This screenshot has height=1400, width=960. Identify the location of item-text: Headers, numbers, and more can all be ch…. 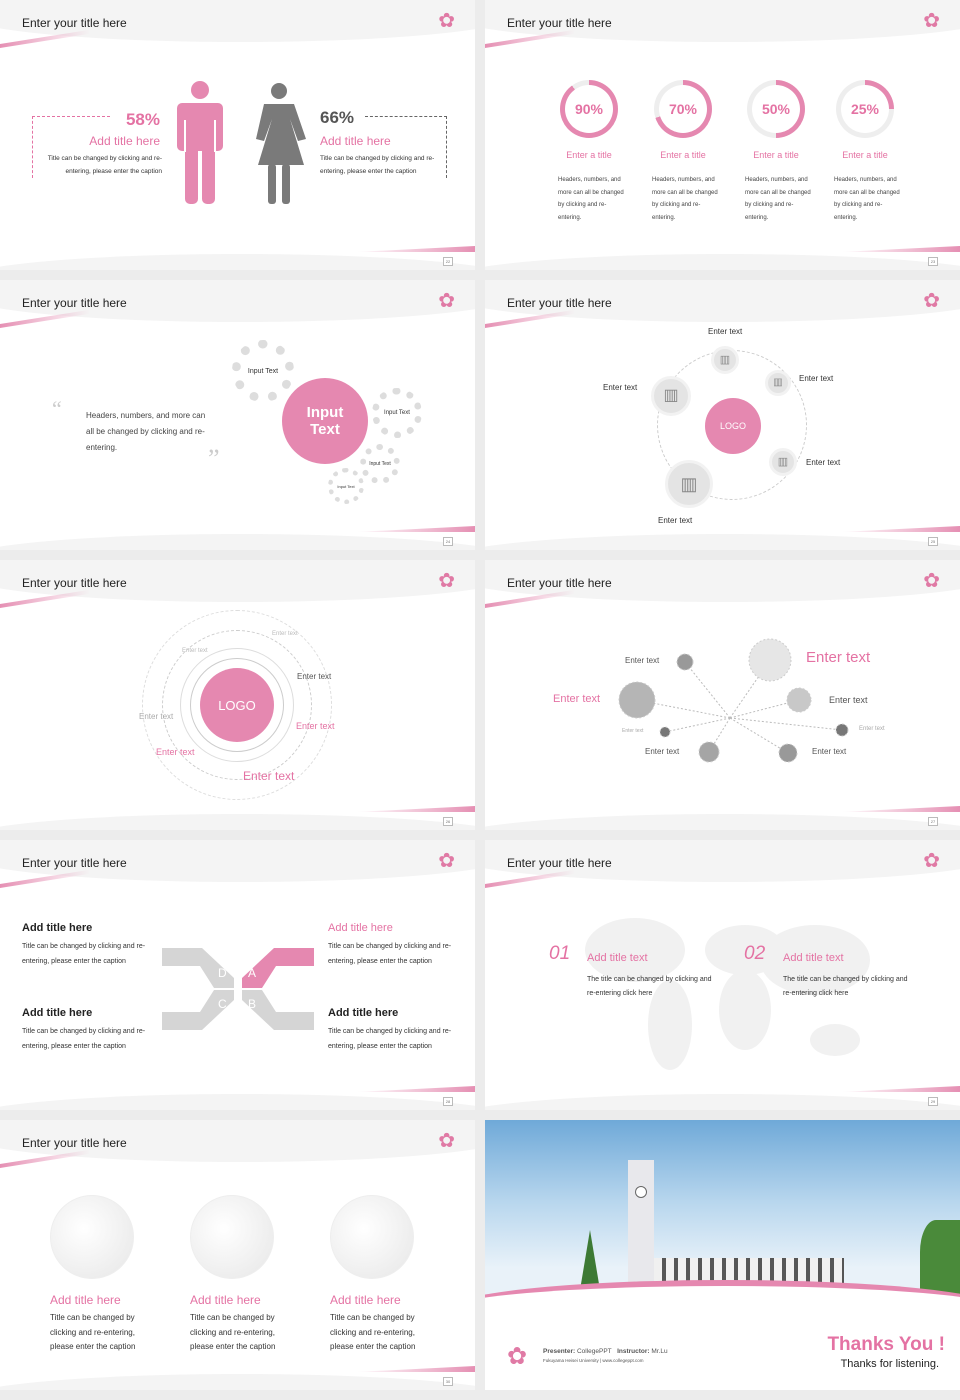
(867, 199).